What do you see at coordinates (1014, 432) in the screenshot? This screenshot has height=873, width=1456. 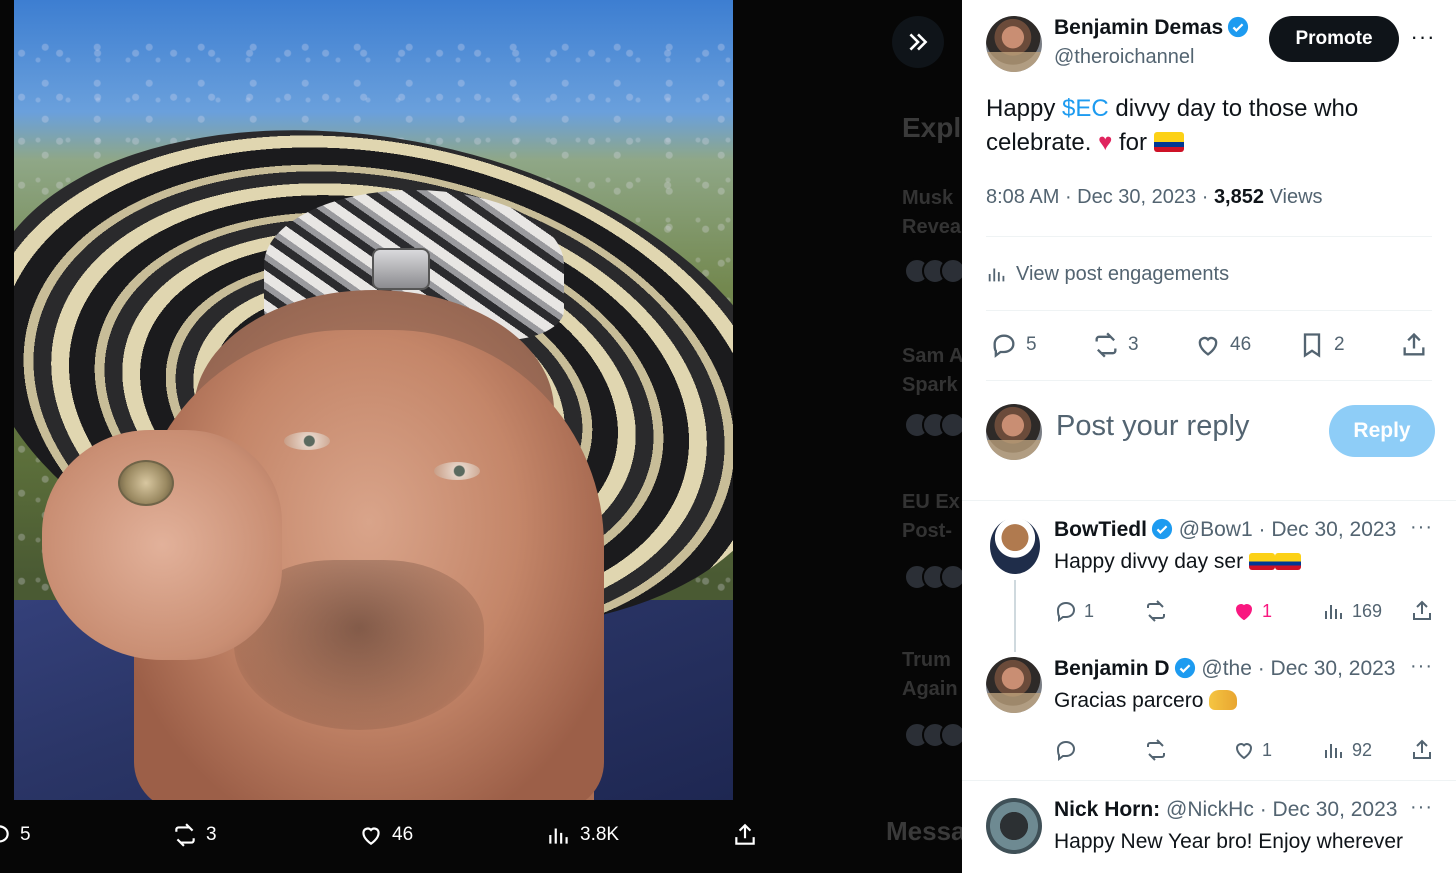 I see `composer-avatar` at bounding box center [1014, 432].